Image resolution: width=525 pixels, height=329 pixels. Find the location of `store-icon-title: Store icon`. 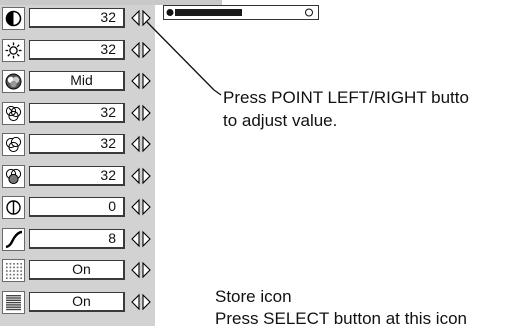

store-icon-title: Store icon is located at coordinates (253, 296).